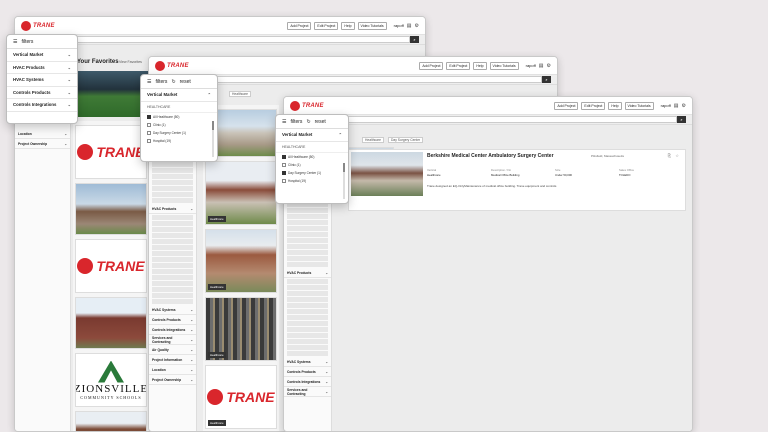  Describe the element at coordinates (26, 25) in the screenshot. I see `trane-mark-icon` at that location.